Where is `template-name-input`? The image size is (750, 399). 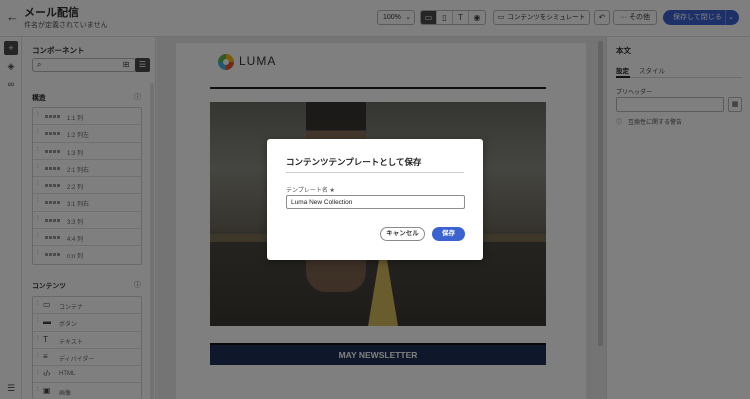 template-name-input is located at coordinates (375, 202).